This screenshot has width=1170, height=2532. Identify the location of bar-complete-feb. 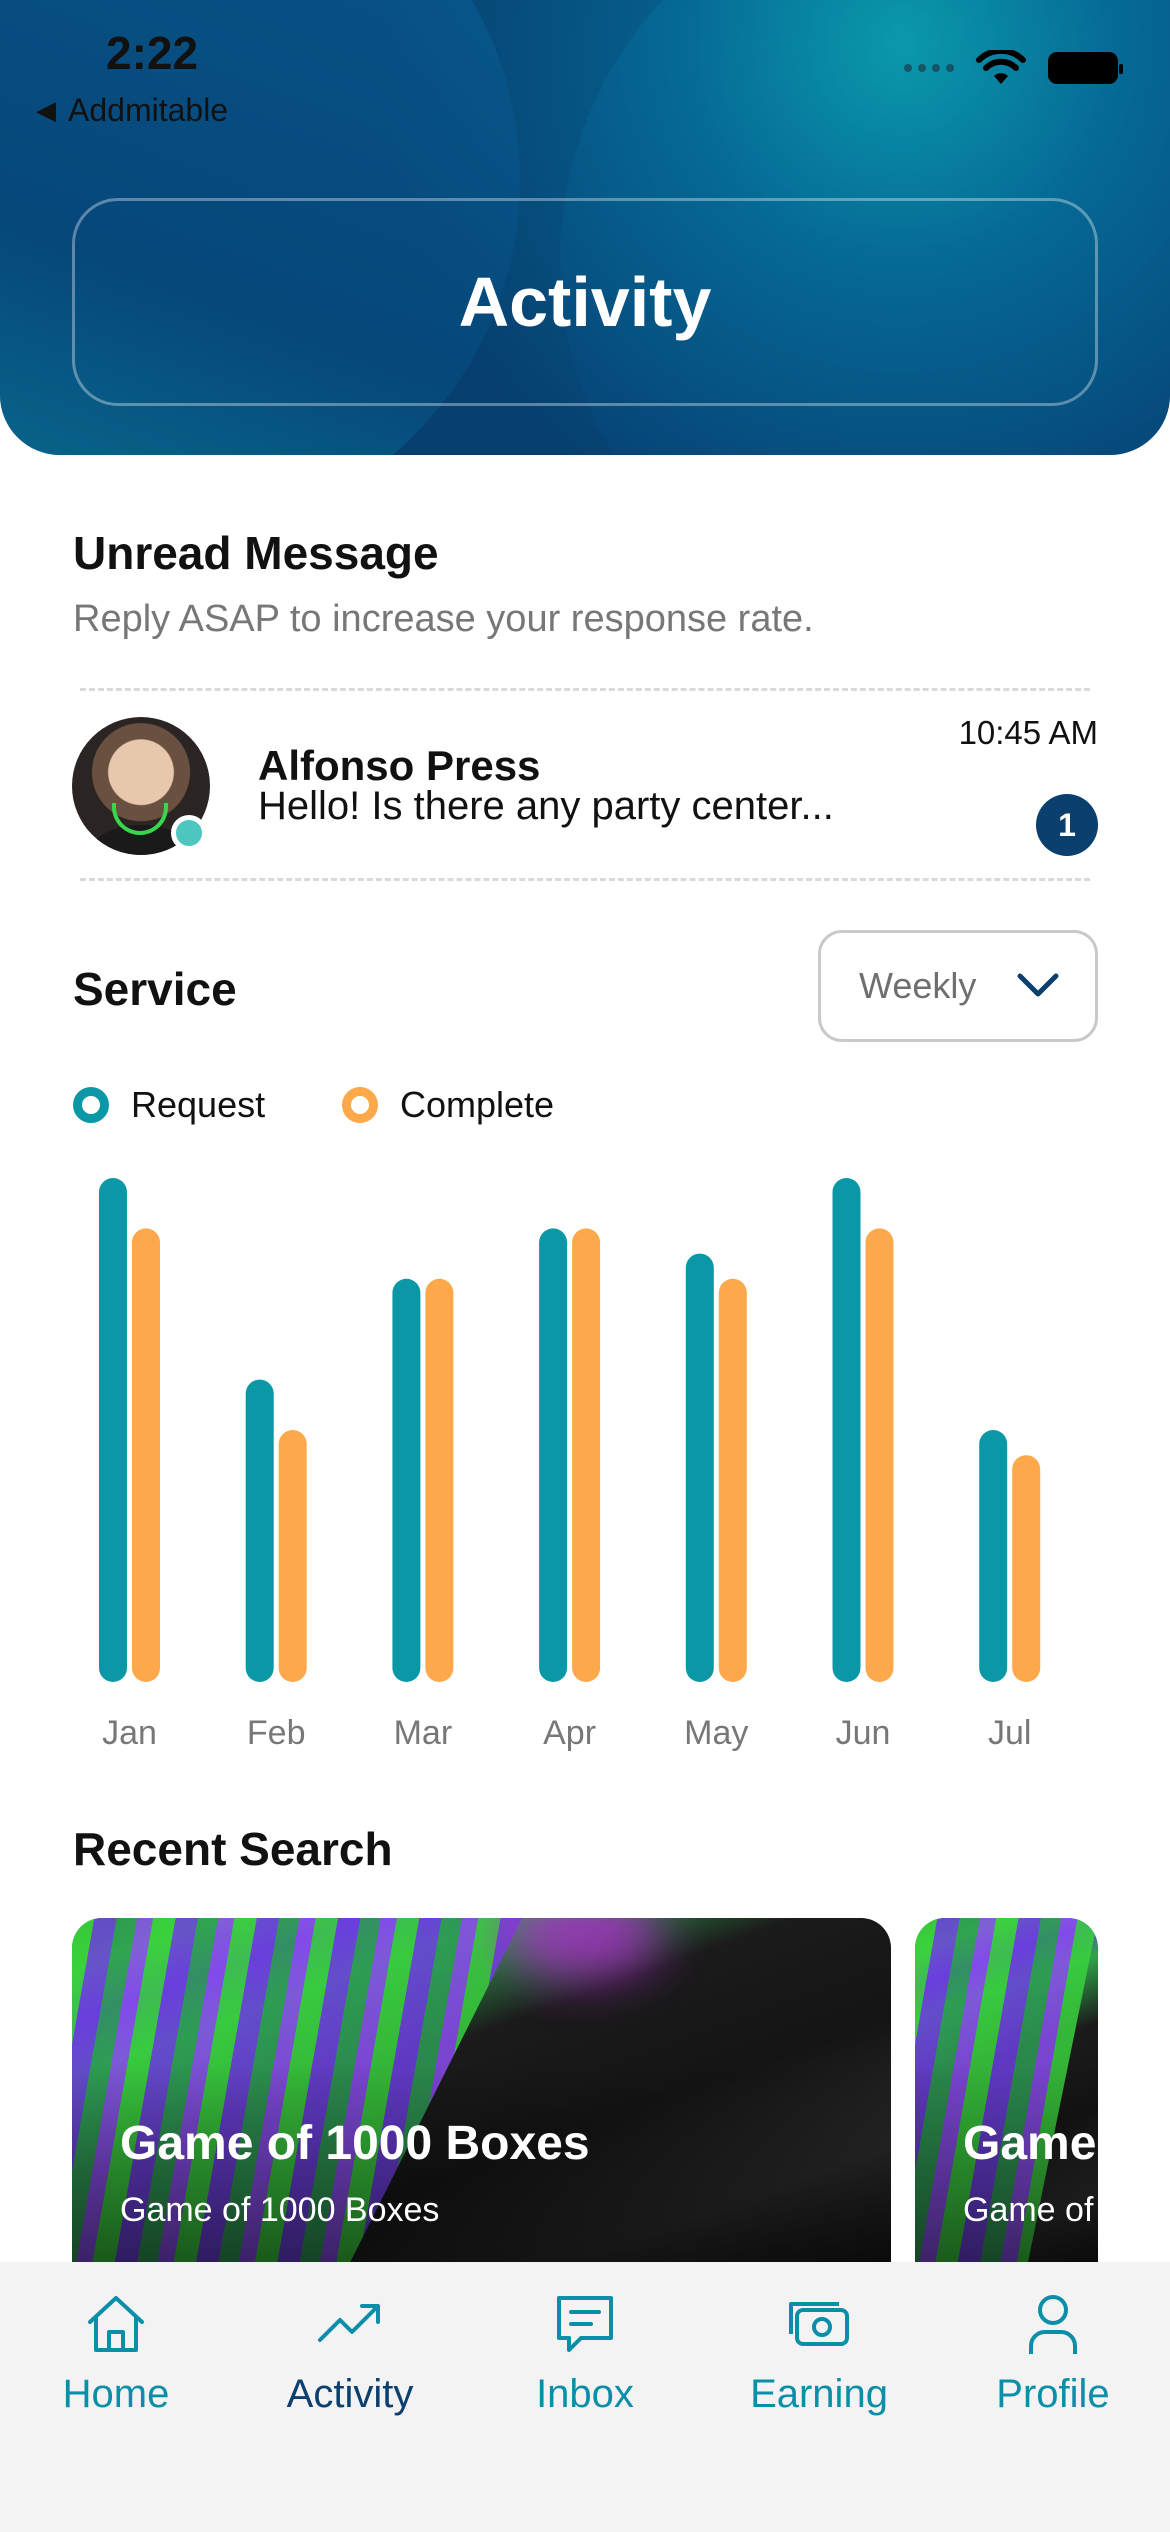
(292, 1556).